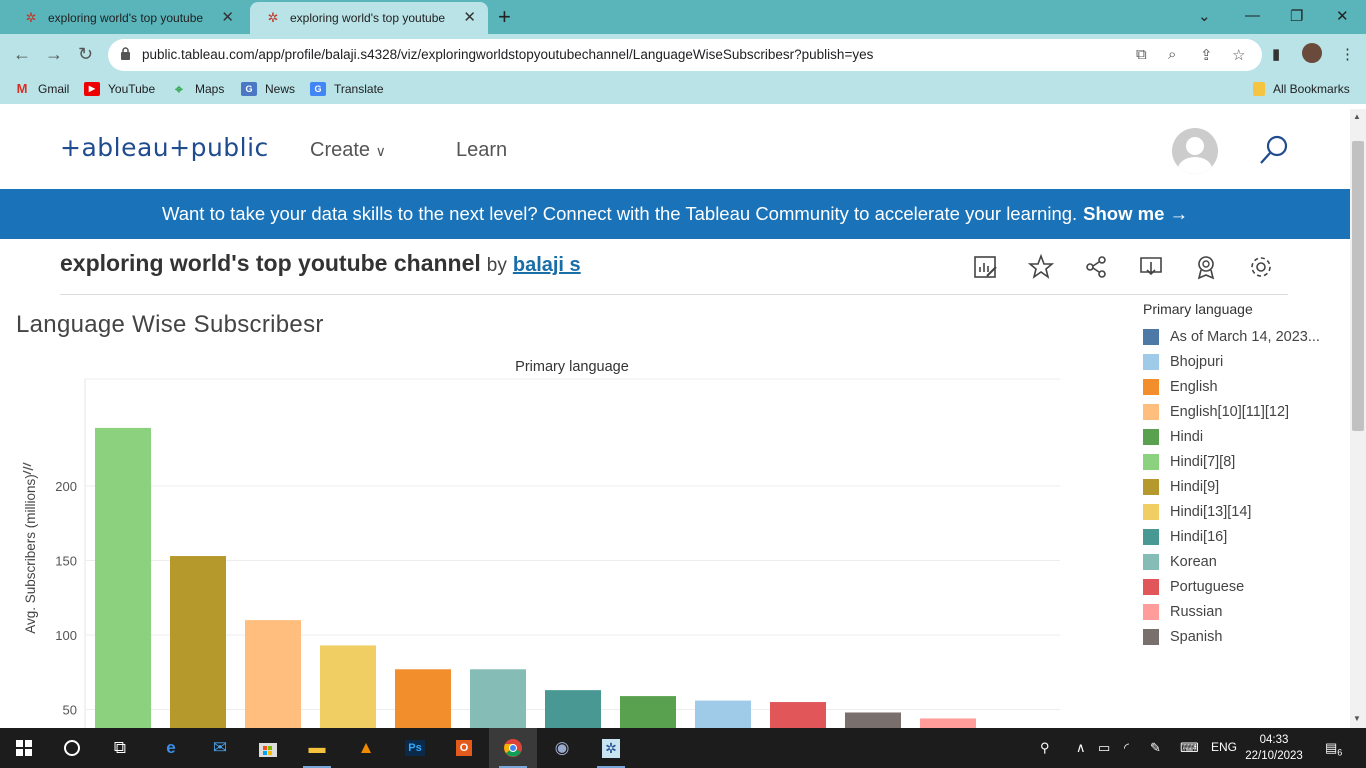  Describe the element at coordinates (547, 265) in the screenshot. I see `author-link: balaji s` at that location.